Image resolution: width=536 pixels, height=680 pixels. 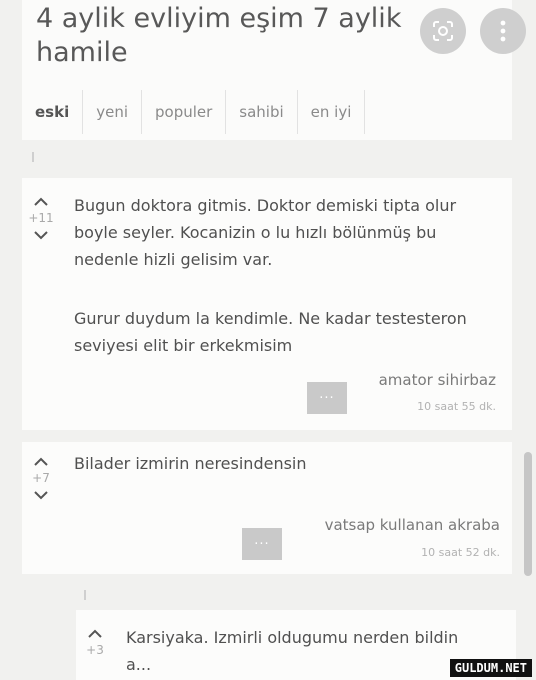 What do you see at coordinates (460, 552) in the screenshot?
I see `comment-time: 10 saat 52 dk.` at bounding box center [460, 552].